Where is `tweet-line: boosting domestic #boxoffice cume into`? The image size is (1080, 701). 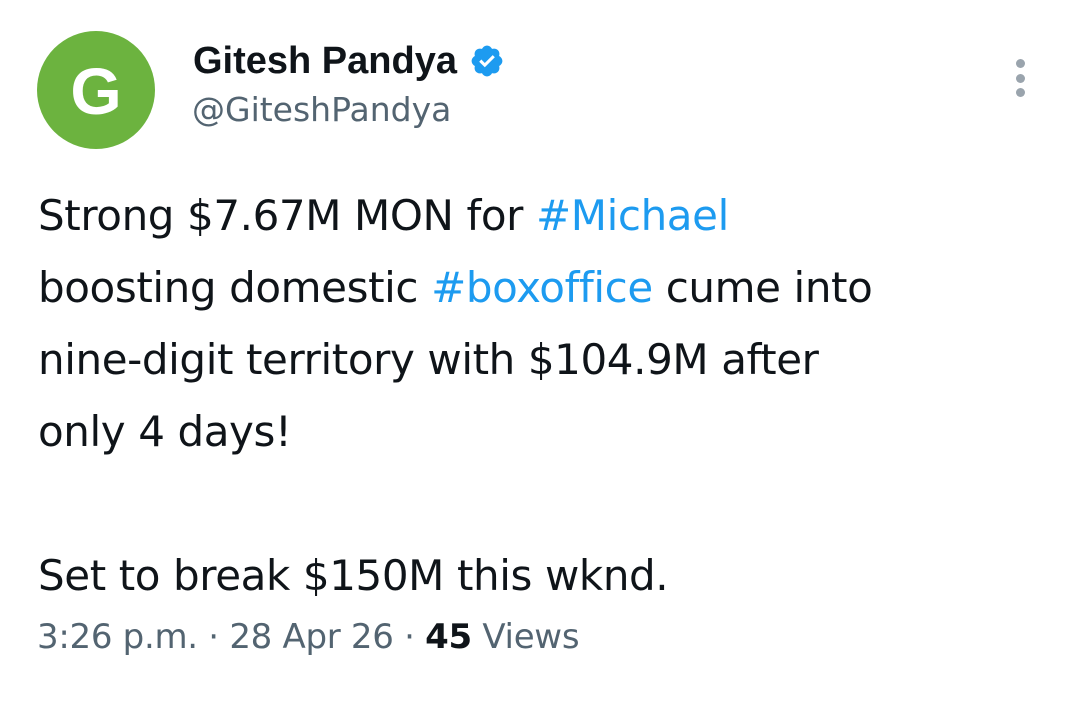
tweet-line: boosting domestic #boxoffice cume into is located at coordinates (548, 288).